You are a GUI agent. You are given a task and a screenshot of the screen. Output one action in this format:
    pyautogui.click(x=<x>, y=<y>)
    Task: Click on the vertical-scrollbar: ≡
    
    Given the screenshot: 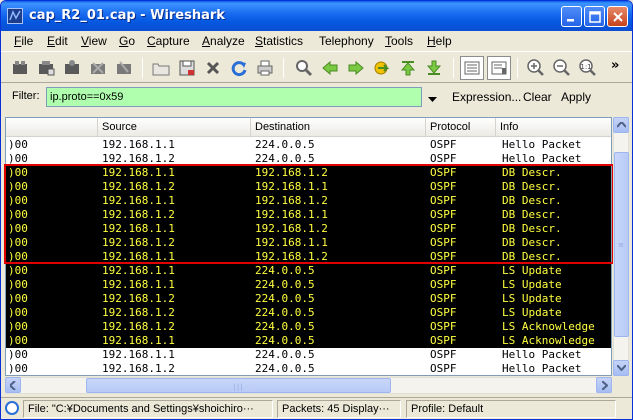 What is the action you would take?
    pyautogui.click(x=621, y=246)
    